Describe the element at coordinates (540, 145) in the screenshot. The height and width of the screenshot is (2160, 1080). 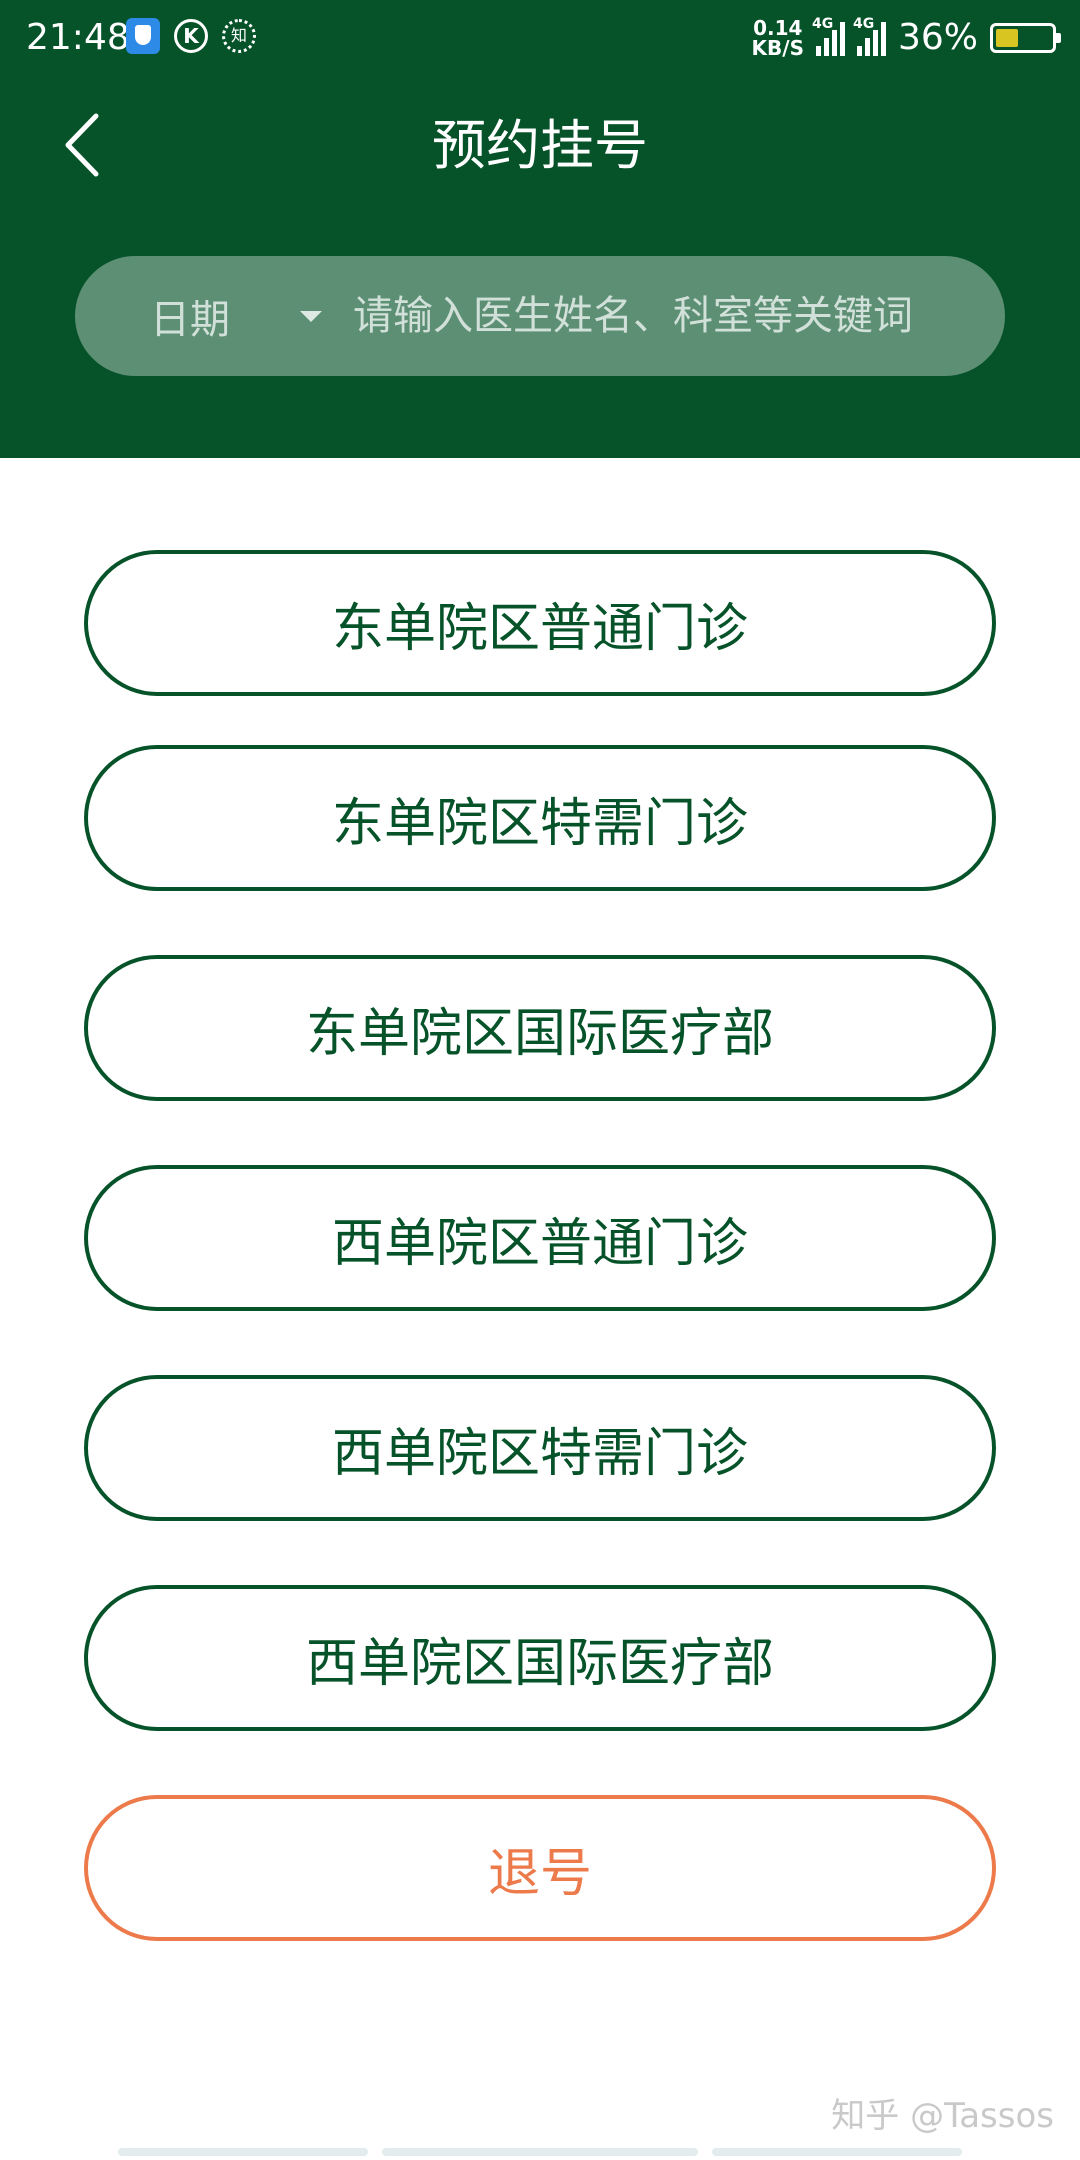
I see `page-title: 预约挂号` at that location.